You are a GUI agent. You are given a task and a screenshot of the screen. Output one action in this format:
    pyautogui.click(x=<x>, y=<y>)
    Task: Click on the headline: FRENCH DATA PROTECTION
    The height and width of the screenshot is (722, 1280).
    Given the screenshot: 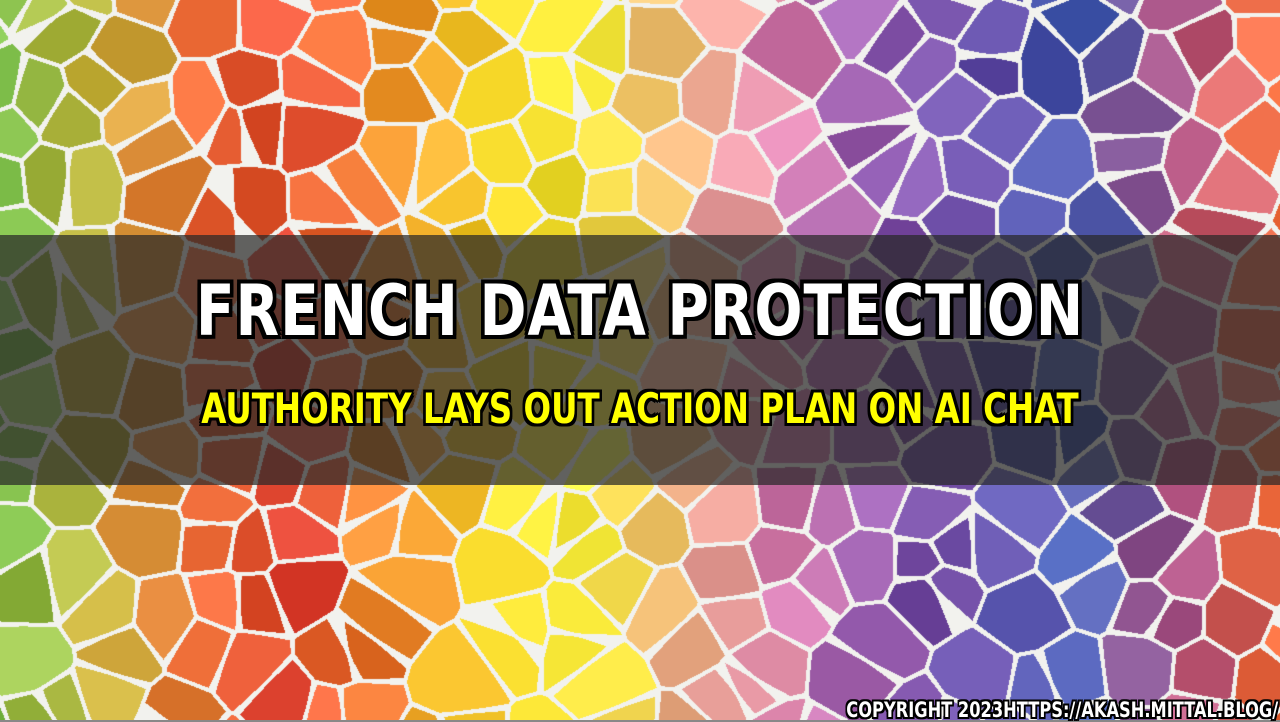 What is the action you would take?
    pyautogui.click(x=640, y=311)
    